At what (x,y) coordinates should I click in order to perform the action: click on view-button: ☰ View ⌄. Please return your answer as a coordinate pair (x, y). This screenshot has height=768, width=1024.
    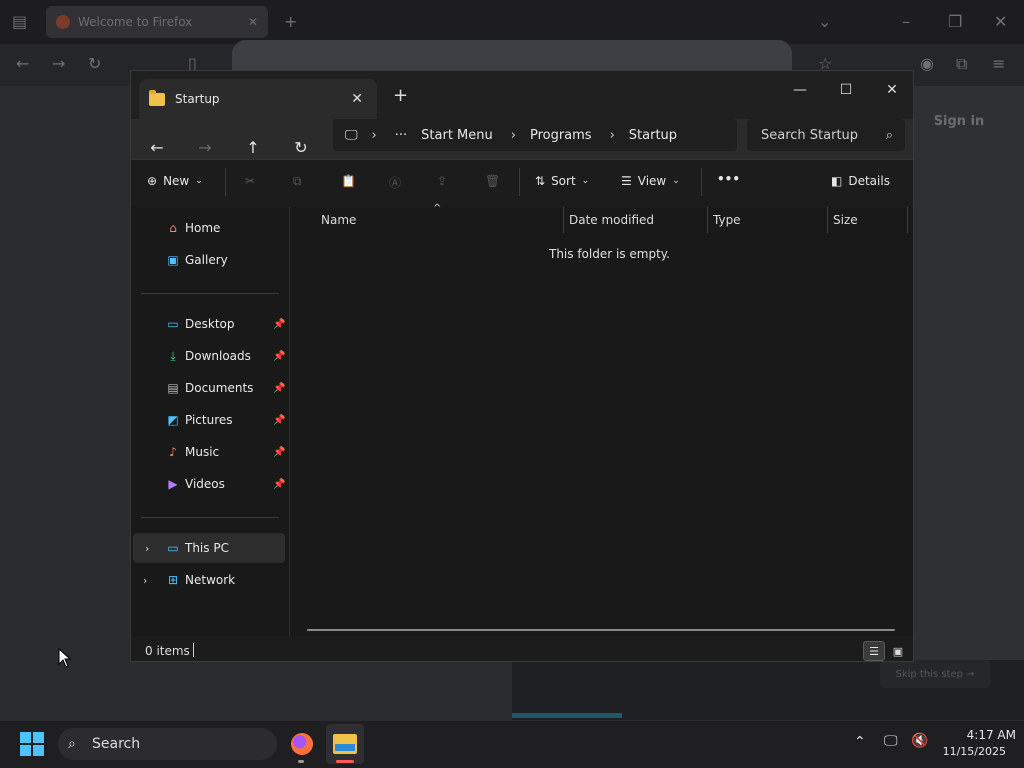
    Looking at the image, I should click on (650, 181).